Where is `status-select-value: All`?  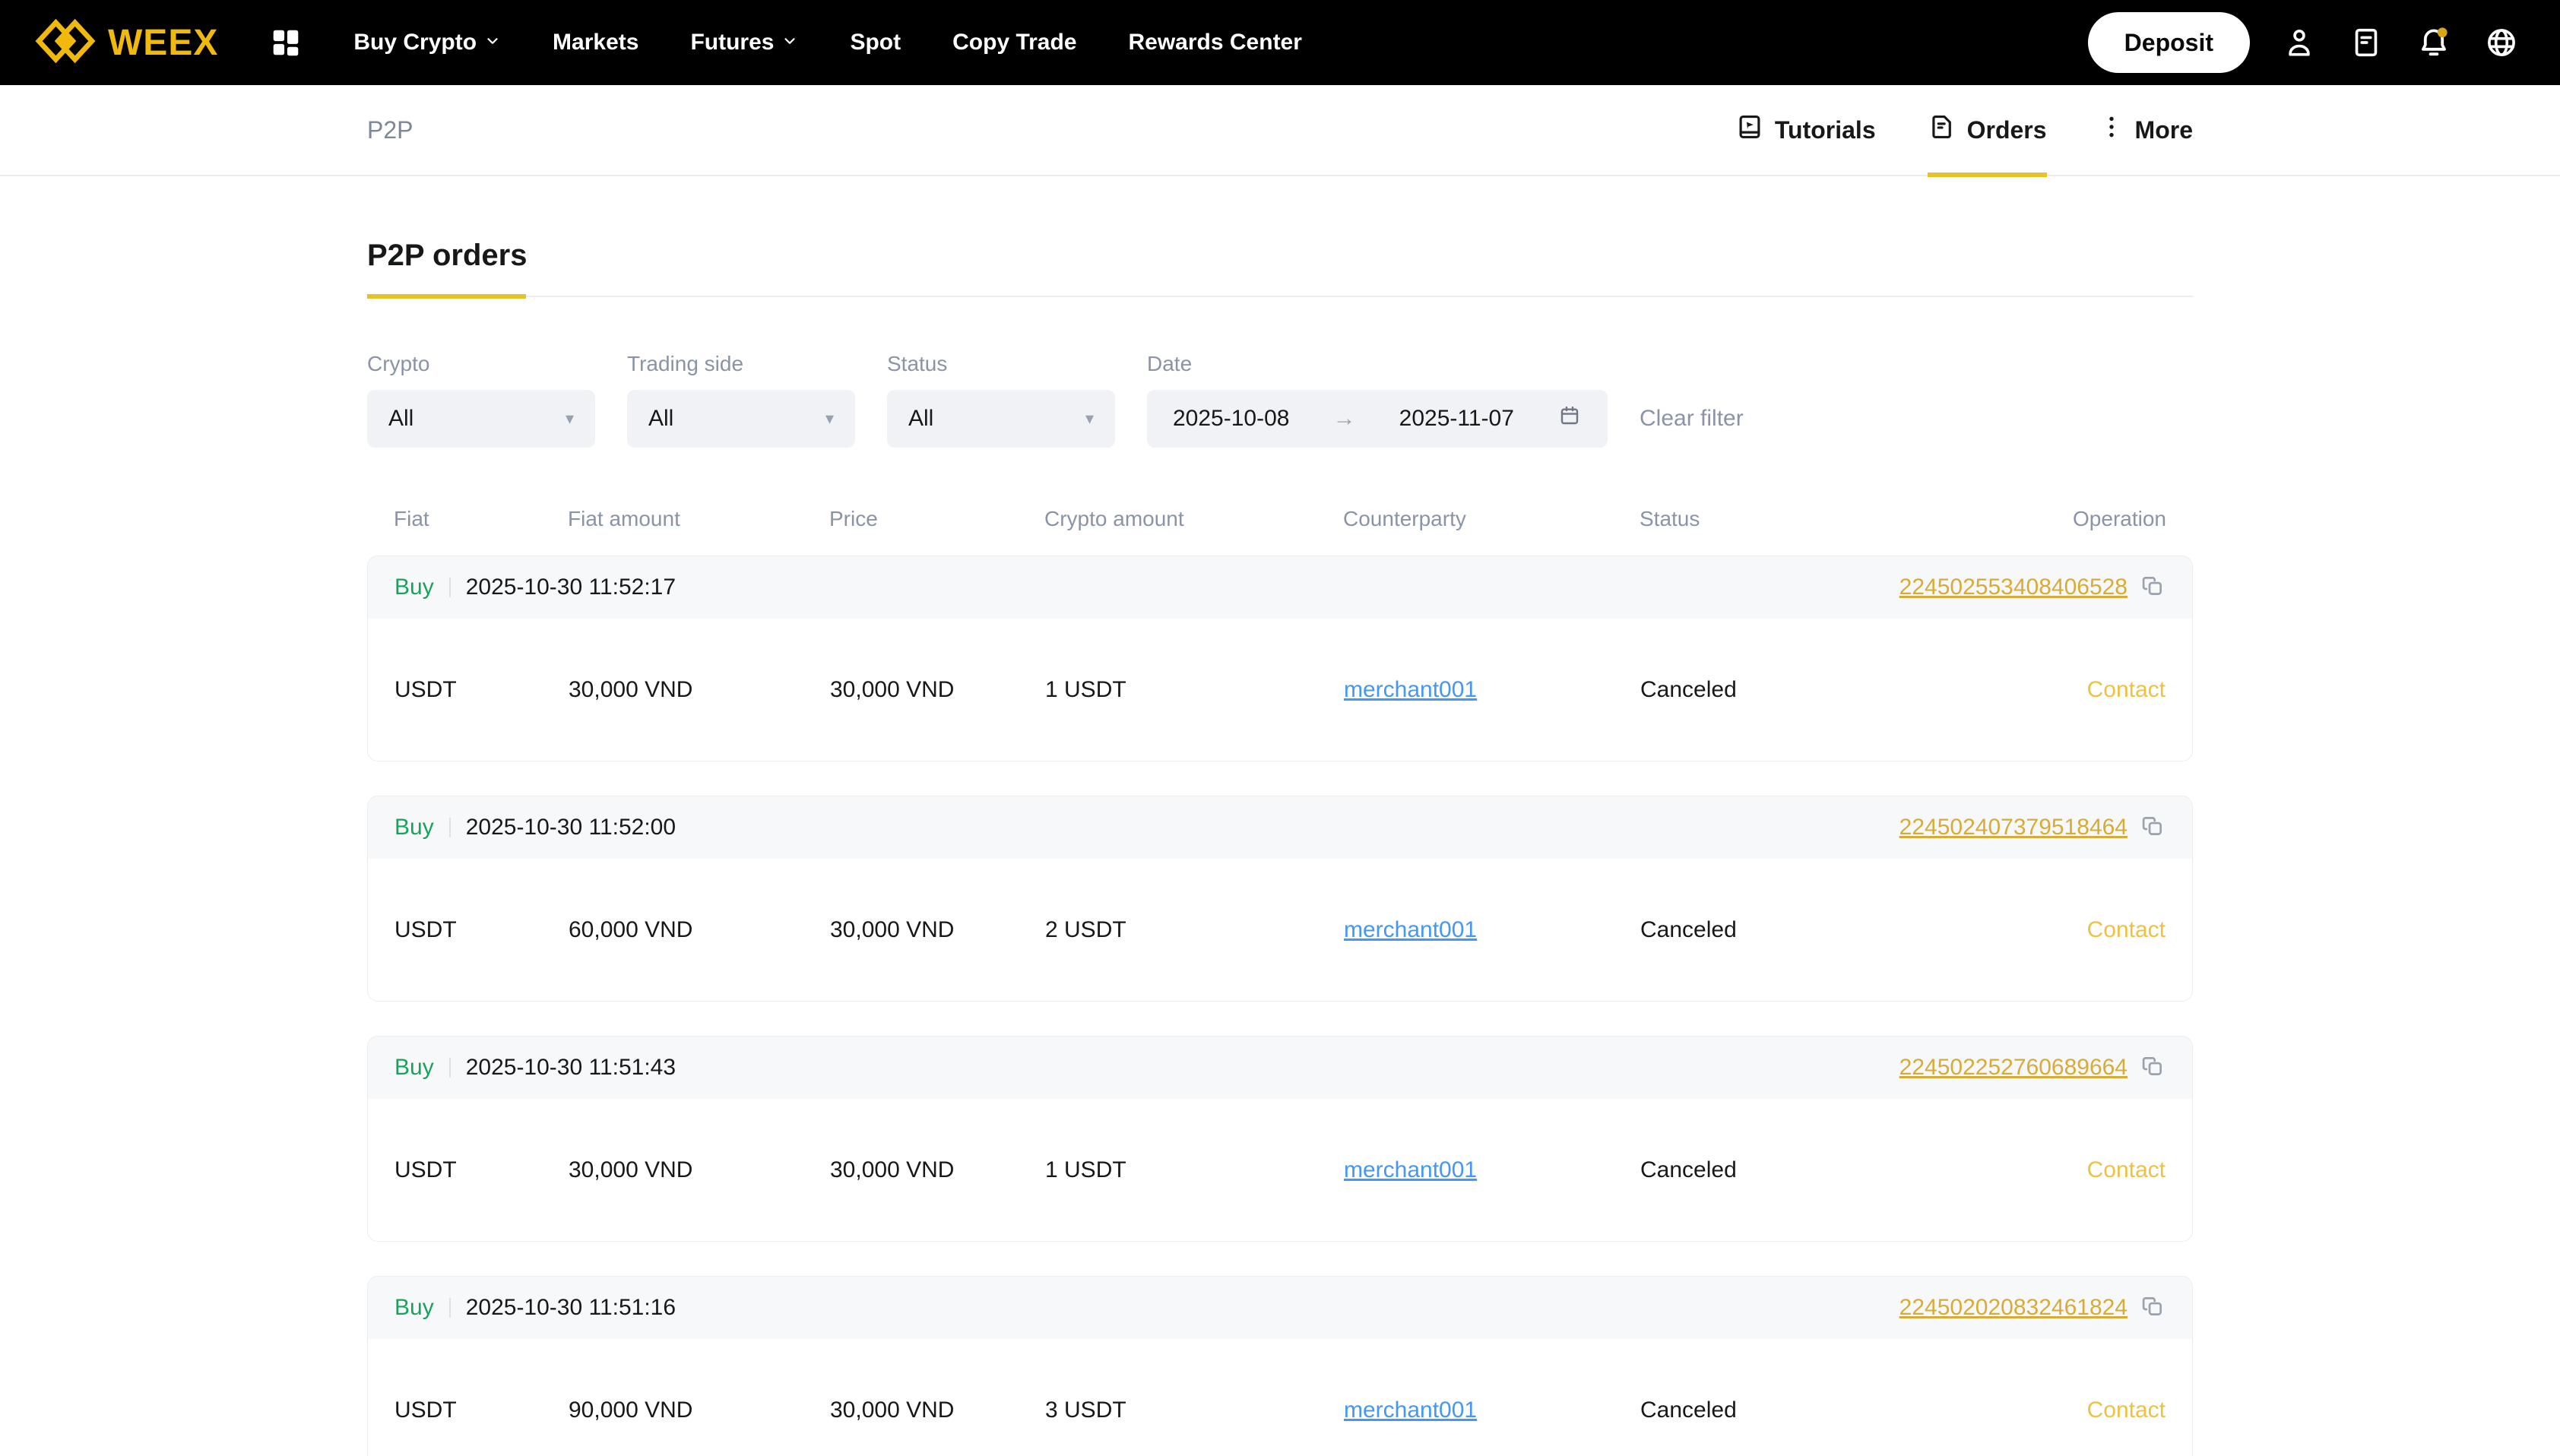 status-select-value: All is located at coordinates (921, 418).